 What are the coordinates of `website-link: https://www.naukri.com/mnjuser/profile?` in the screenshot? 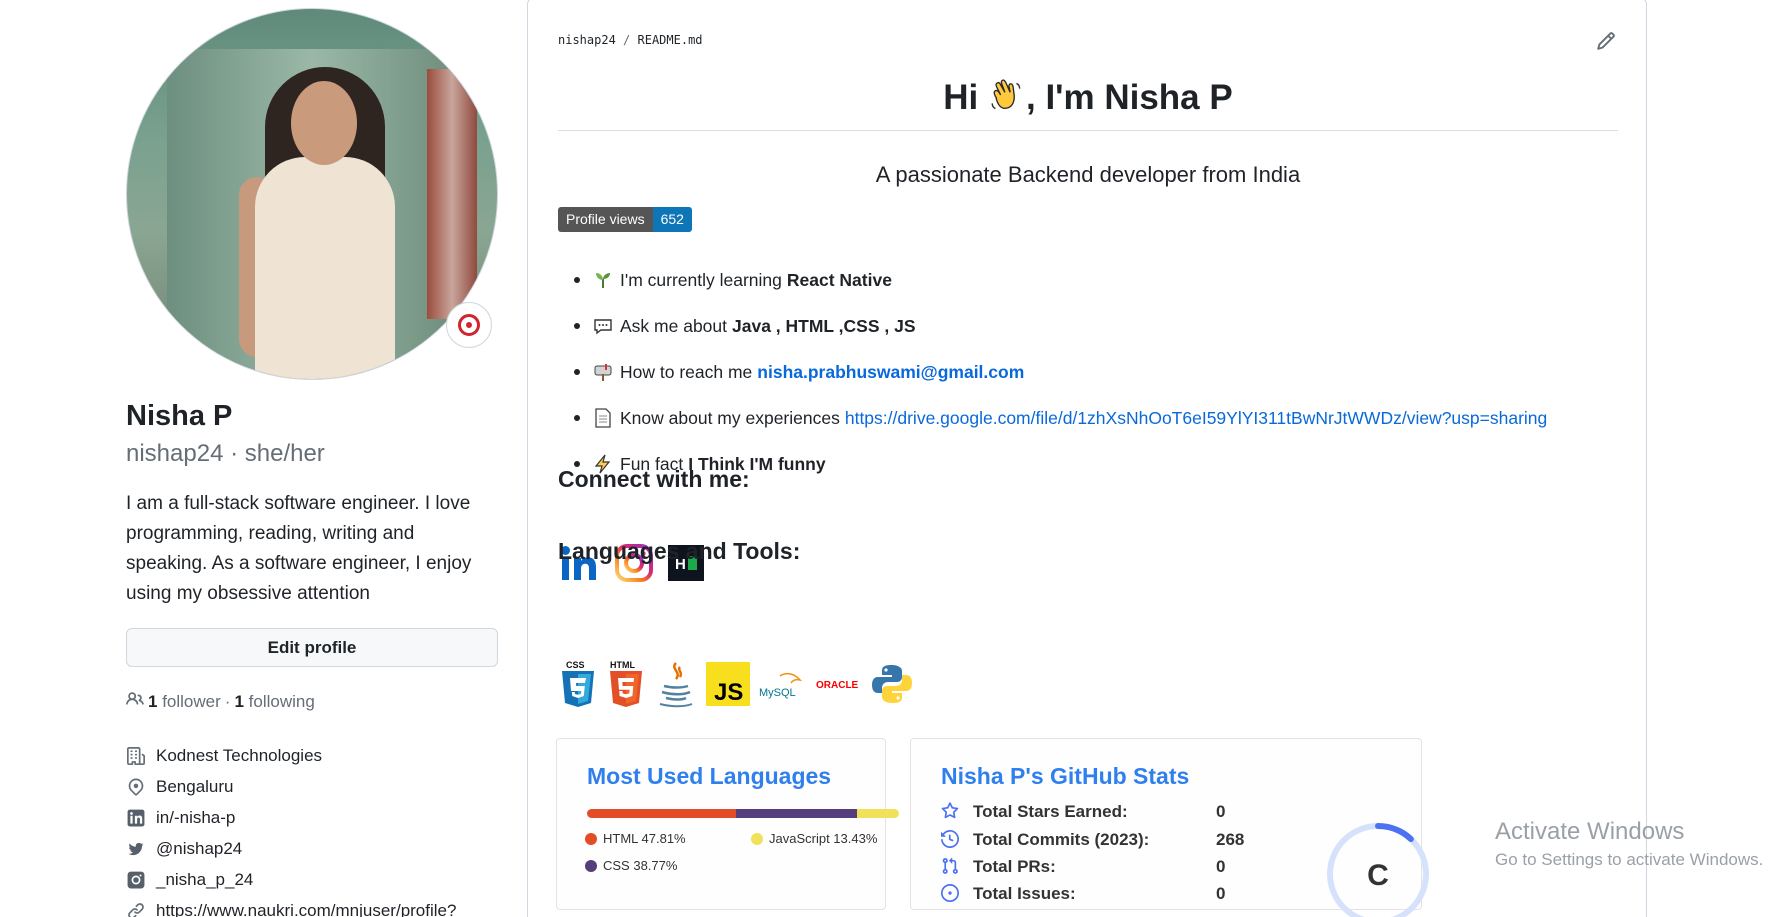 It's located at (306, 909).